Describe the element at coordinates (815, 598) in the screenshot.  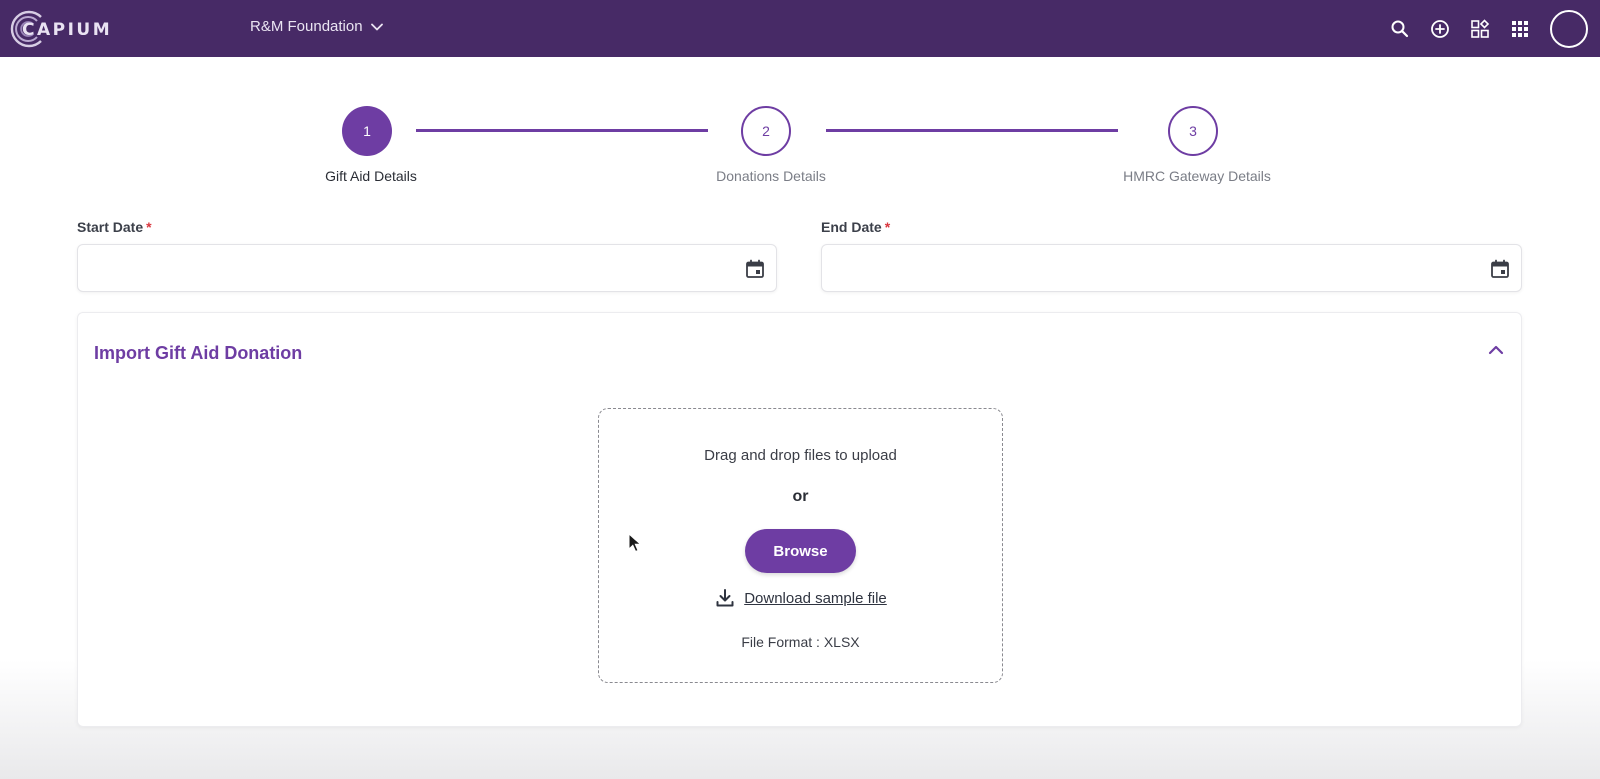
I see `download-sample-link: Download sample file` at that location.